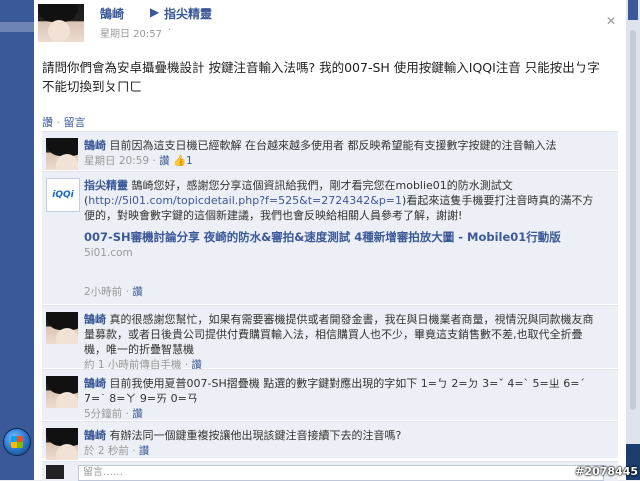 The width and height of the screenshot is (640, 481). What do you see at coordinates (255, 435) in the screenshot?
I see `comment-text: 有辦法同一個鍵重複按讓他出現該鍵注音接續下去的注音嗎?` at bounding box center [255, 435].